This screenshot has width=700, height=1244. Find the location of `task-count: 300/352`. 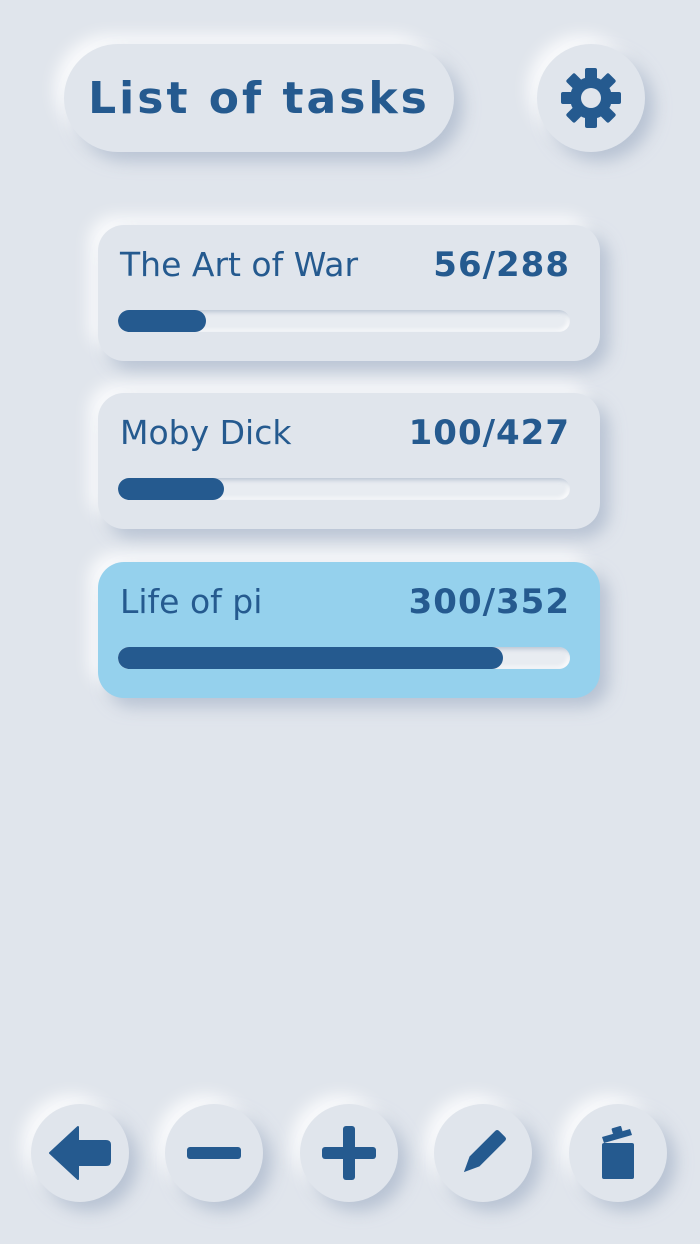

task-count: 300/352 is located at coordinates (489, 602).